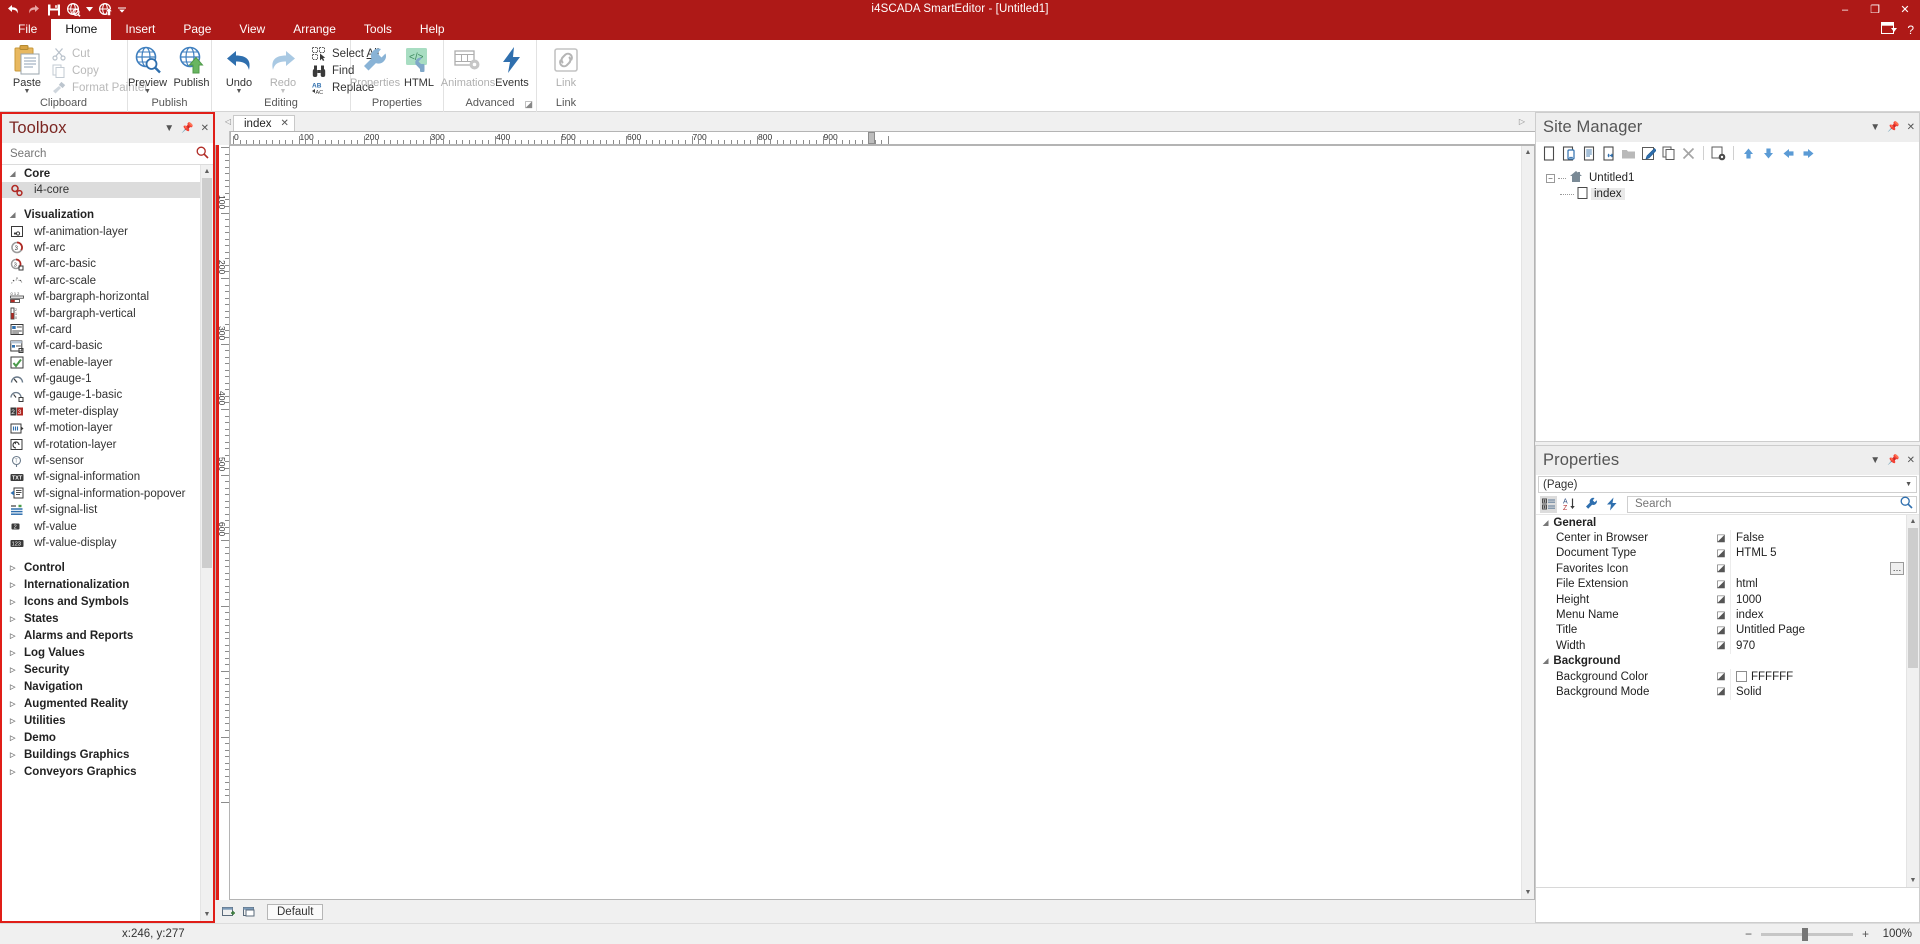 The height and width of the screenshot is (944, 1920). What do you see at coordinates (101, 635) in the screenshot?
I see `toolbox-category-alarms-and-reports: ▷ Alarms and Reports` at bounding box center [101, 635].